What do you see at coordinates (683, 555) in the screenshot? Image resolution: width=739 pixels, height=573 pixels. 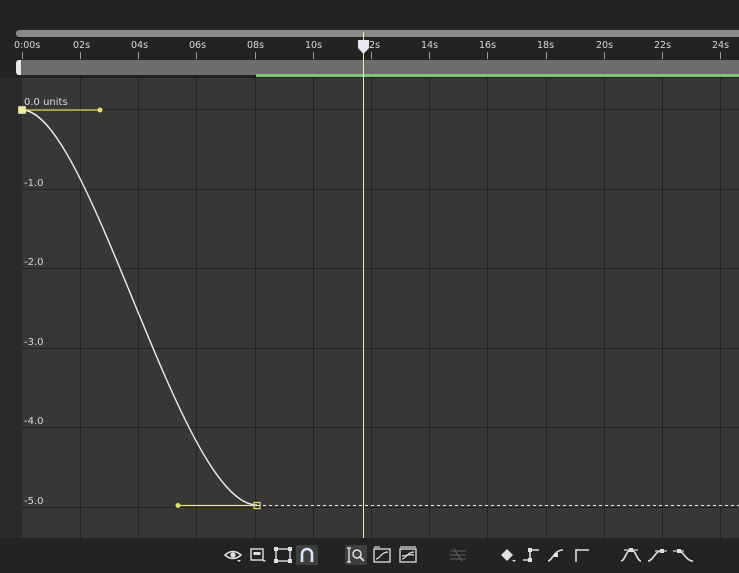 I see `easy-ease-out-icon` at bounding box center [683, 555].